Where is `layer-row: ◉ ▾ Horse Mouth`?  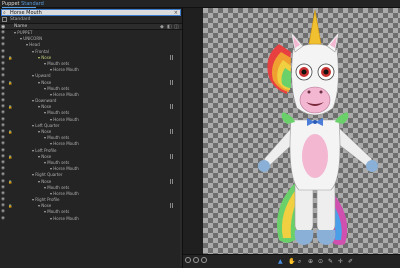 layer-row: ◉ ▾ Horse Mouth is located at coordinates (91, 219).